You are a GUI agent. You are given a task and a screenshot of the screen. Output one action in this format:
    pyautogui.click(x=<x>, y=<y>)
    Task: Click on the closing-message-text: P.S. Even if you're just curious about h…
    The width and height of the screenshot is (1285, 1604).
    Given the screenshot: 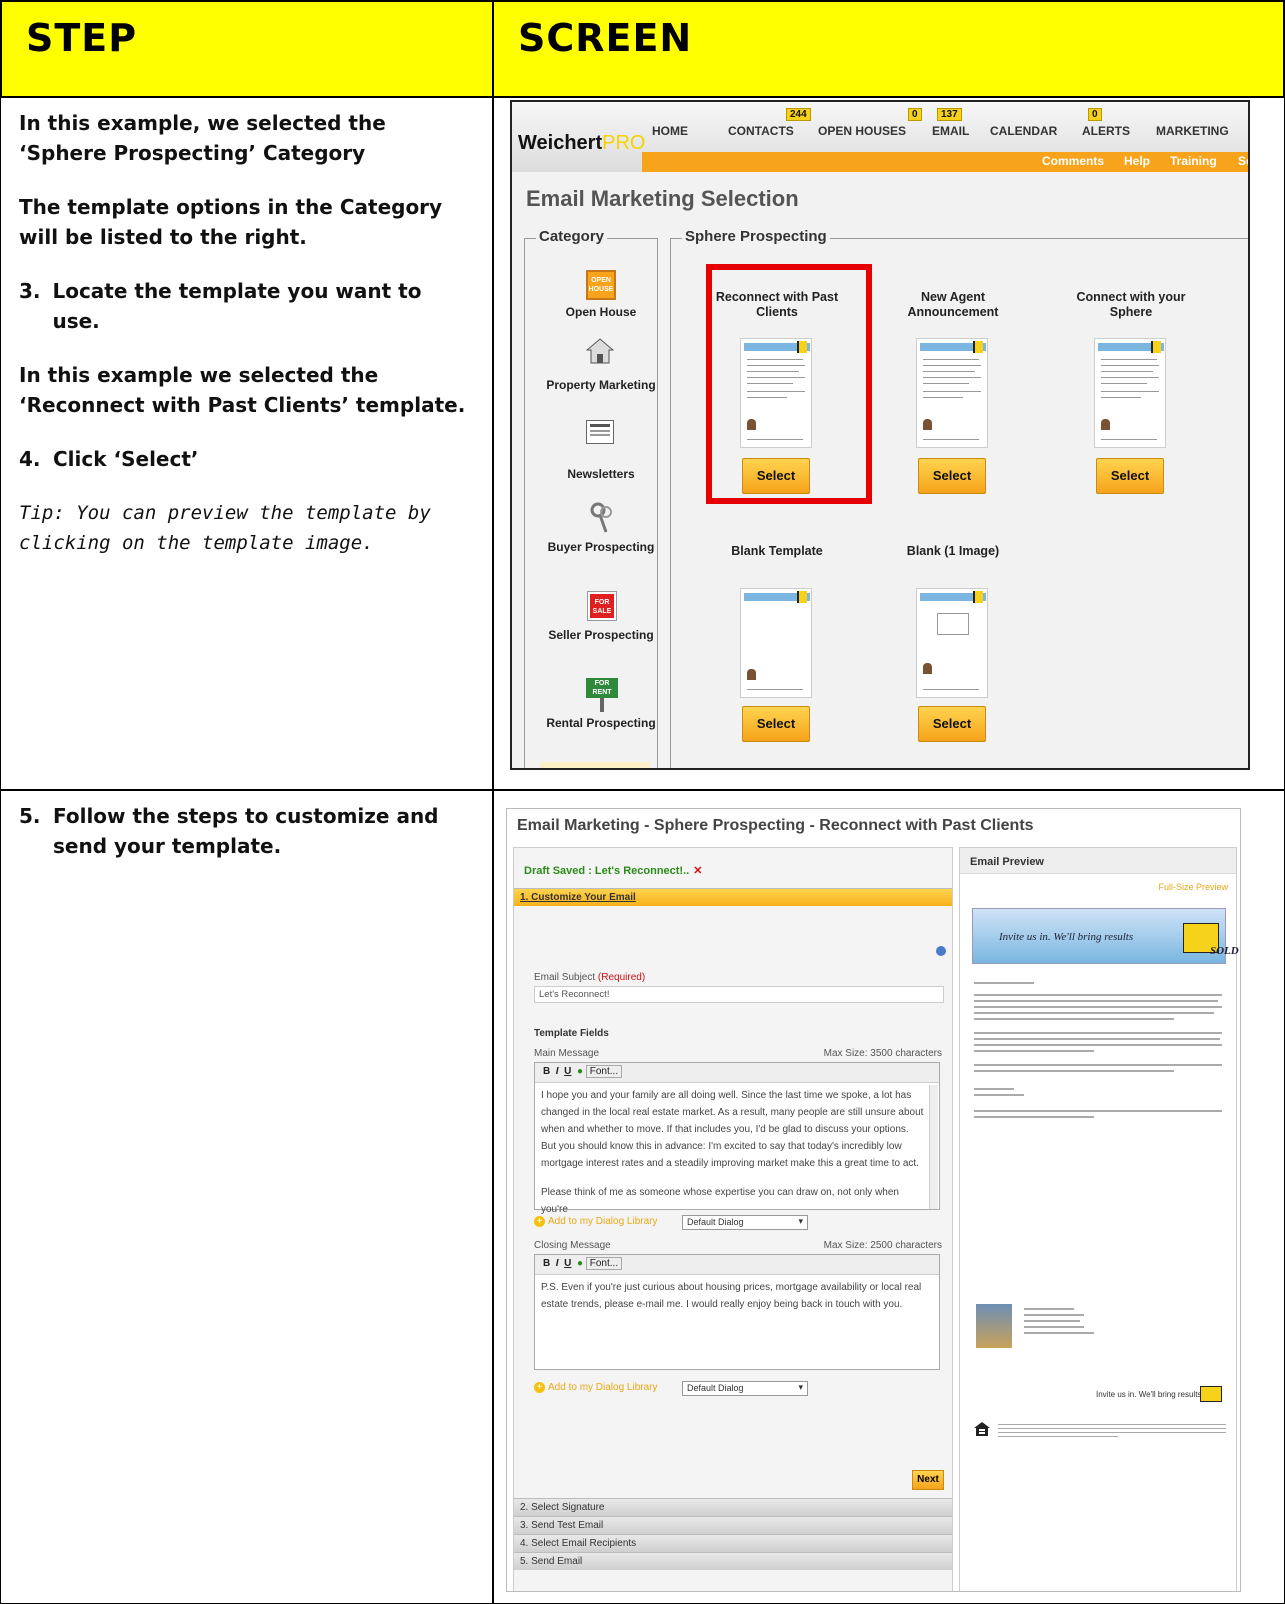 What is the action you would take?
    pyautogui.click(x=731, y=1296)
    